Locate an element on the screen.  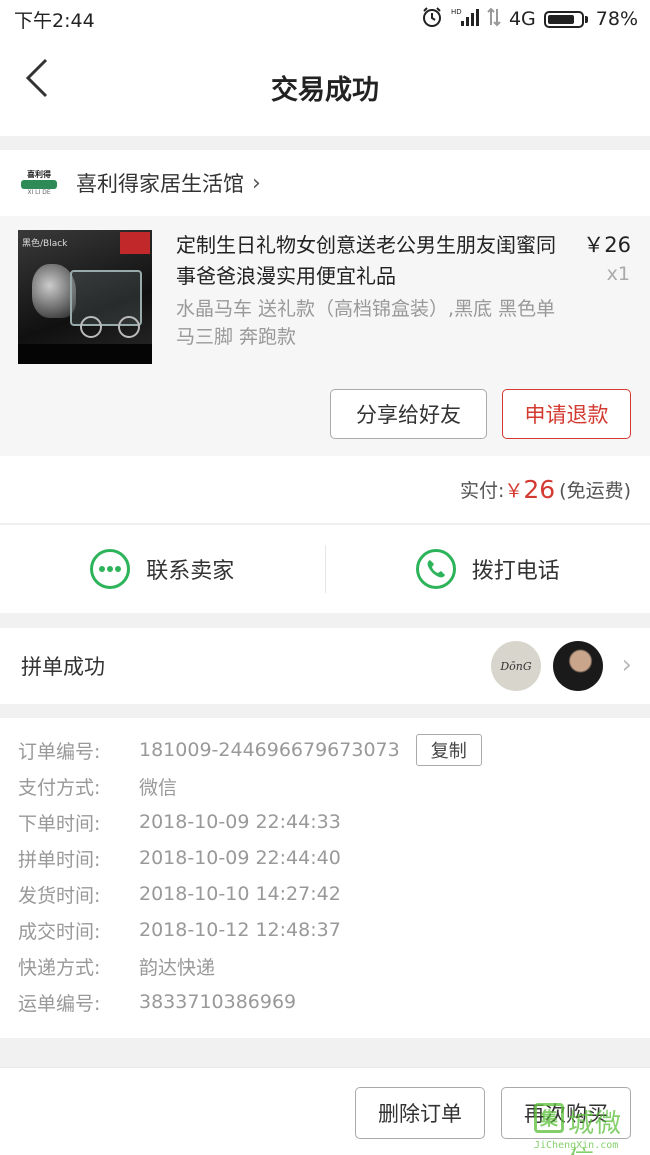
call-button: 拨打电话 is located at coordinates (487, 569).